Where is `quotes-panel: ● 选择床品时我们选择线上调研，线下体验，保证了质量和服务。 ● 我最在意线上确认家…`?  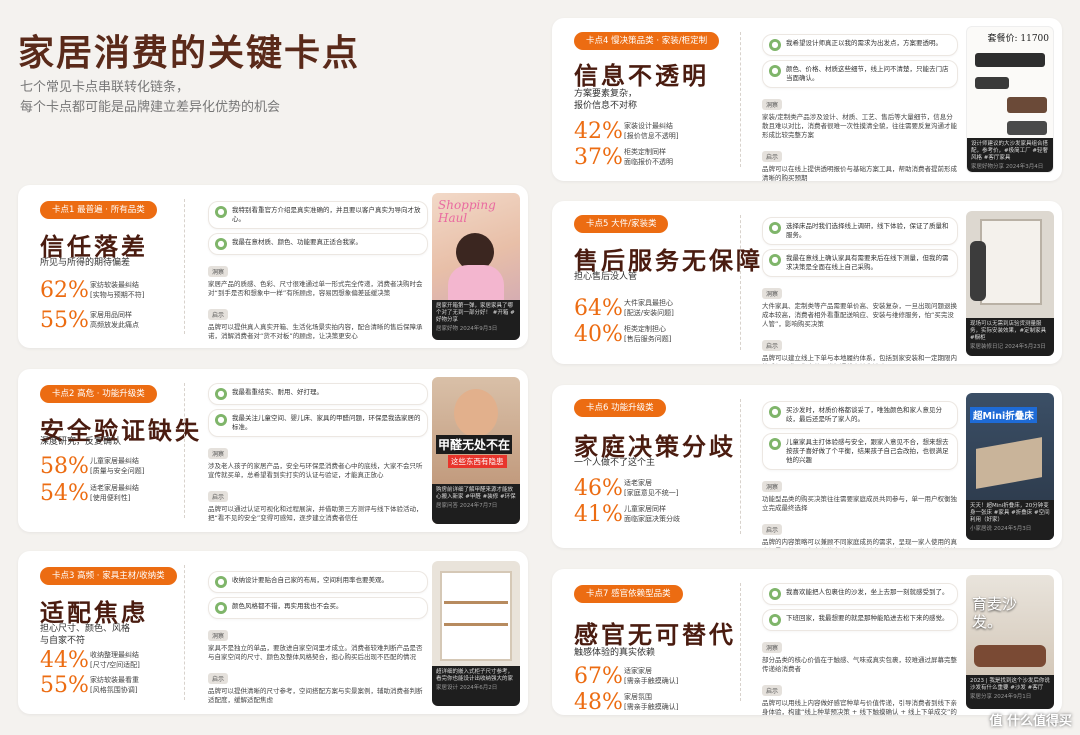 quotes-panel: ● 选择床品时我们选择线上调研，线下体验，保证了质量和服务。 ● 我最在意线上确认家… is located at coordinates (860, 290).